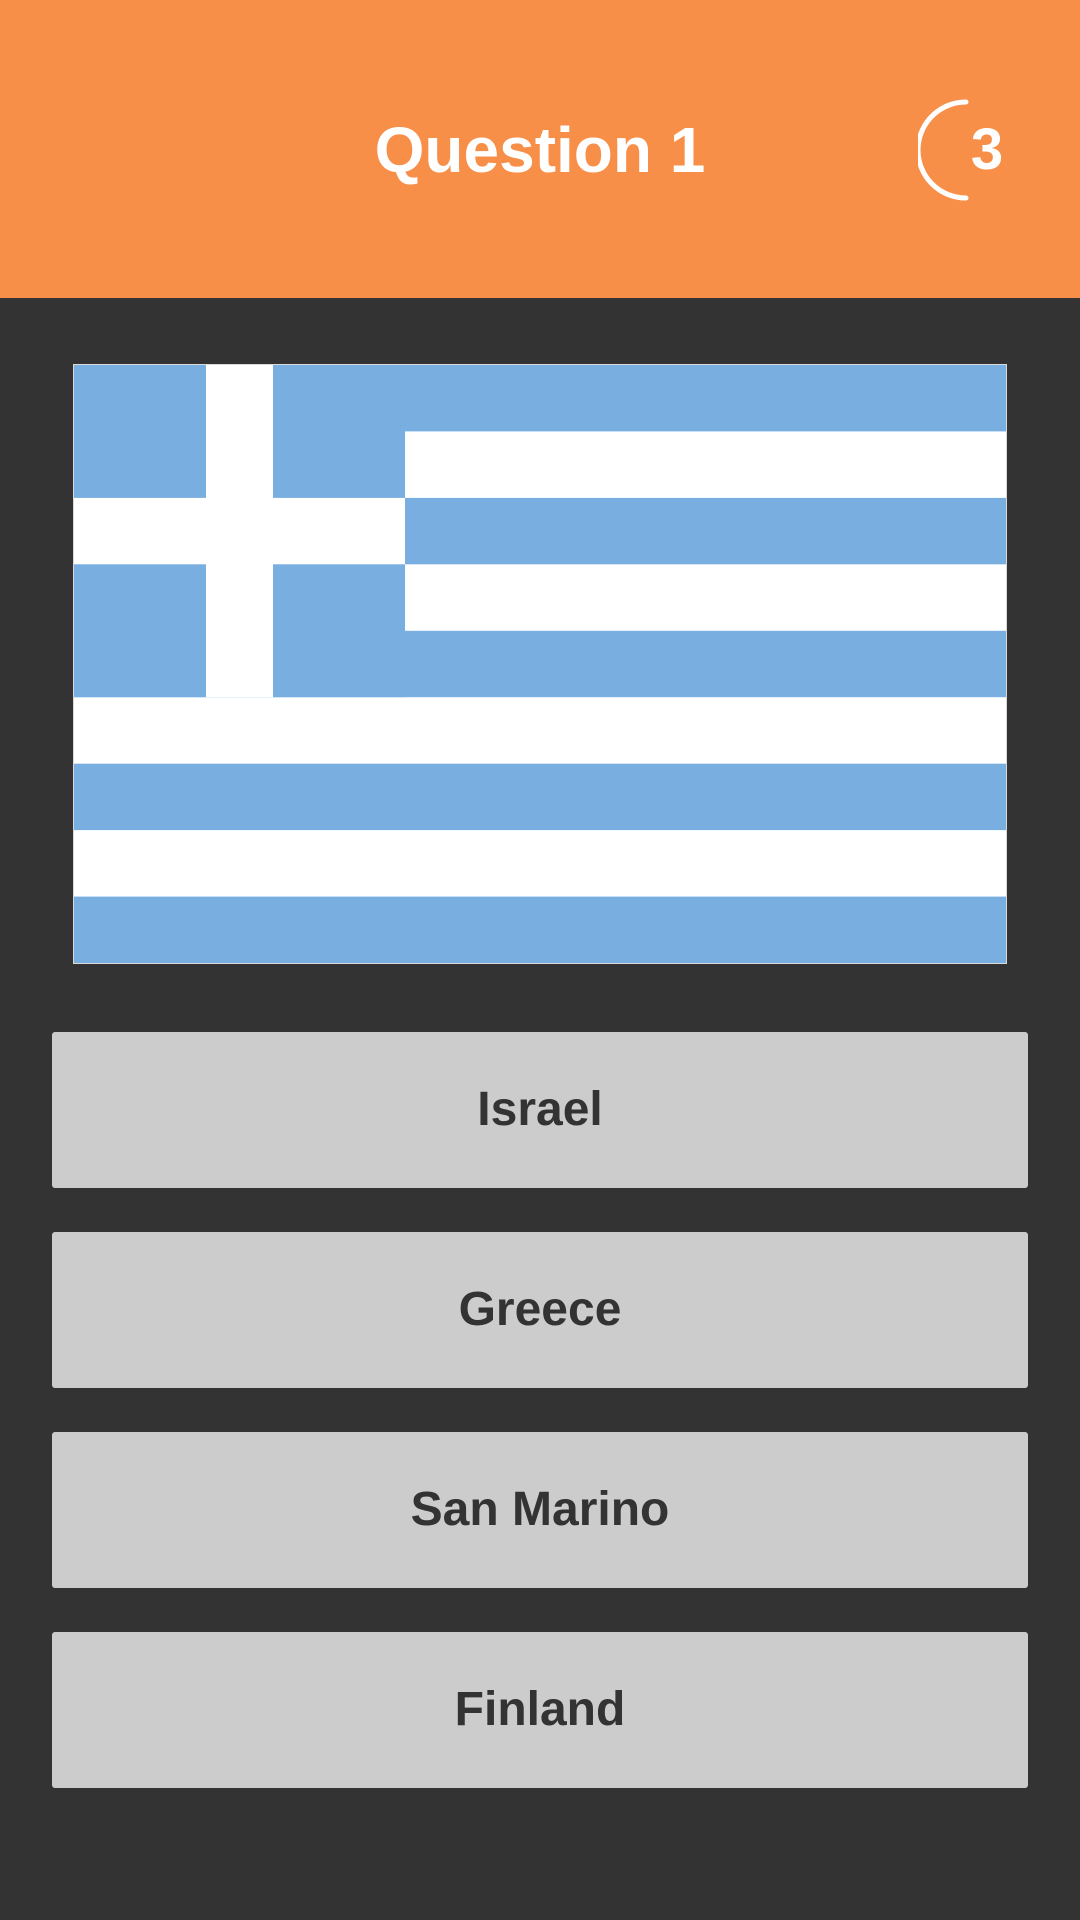 The width and height of the screenshot is (1080, 1920). I want to click on answer-button-finland: Finland, so click(540, 1710).